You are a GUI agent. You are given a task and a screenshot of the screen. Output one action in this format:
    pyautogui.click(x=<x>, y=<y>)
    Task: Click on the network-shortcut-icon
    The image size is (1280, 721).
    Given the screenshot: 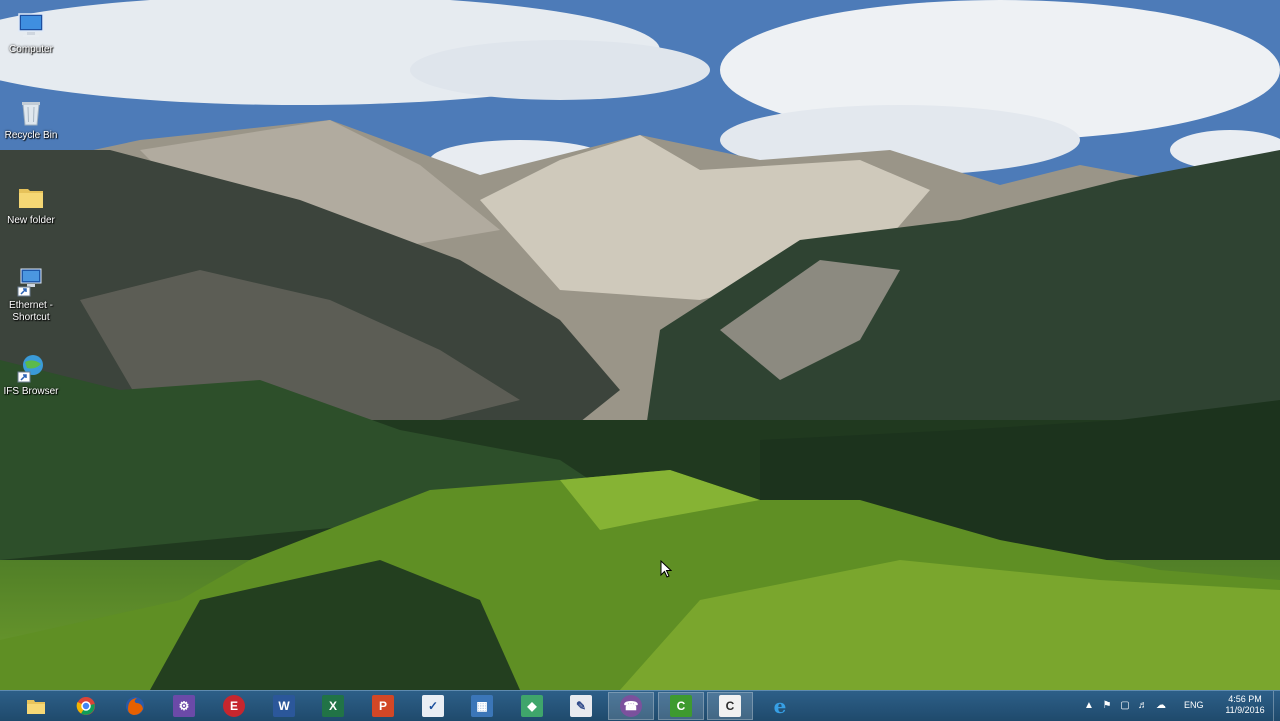 What is the action you would take?
    pyautogui.click(x=29, y=282)
    